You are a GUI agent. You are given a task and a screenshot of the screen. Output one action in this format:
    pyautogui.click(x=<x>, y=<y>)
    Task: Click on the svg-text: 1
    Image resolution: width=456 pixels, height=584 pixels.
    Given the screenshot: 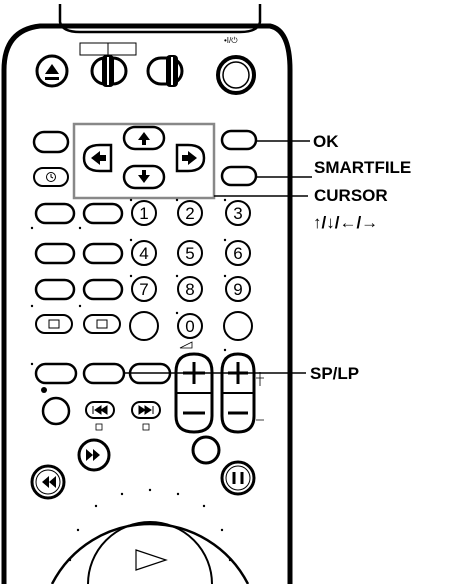 What is the action you would take?
    pyautogui.click(x=143, y=213)
    